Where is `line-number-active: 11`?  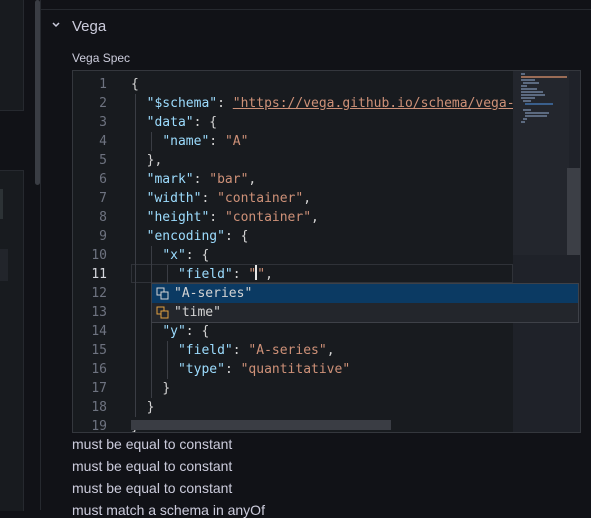 line-number-active: 11 is located at coordinates (99, 274).